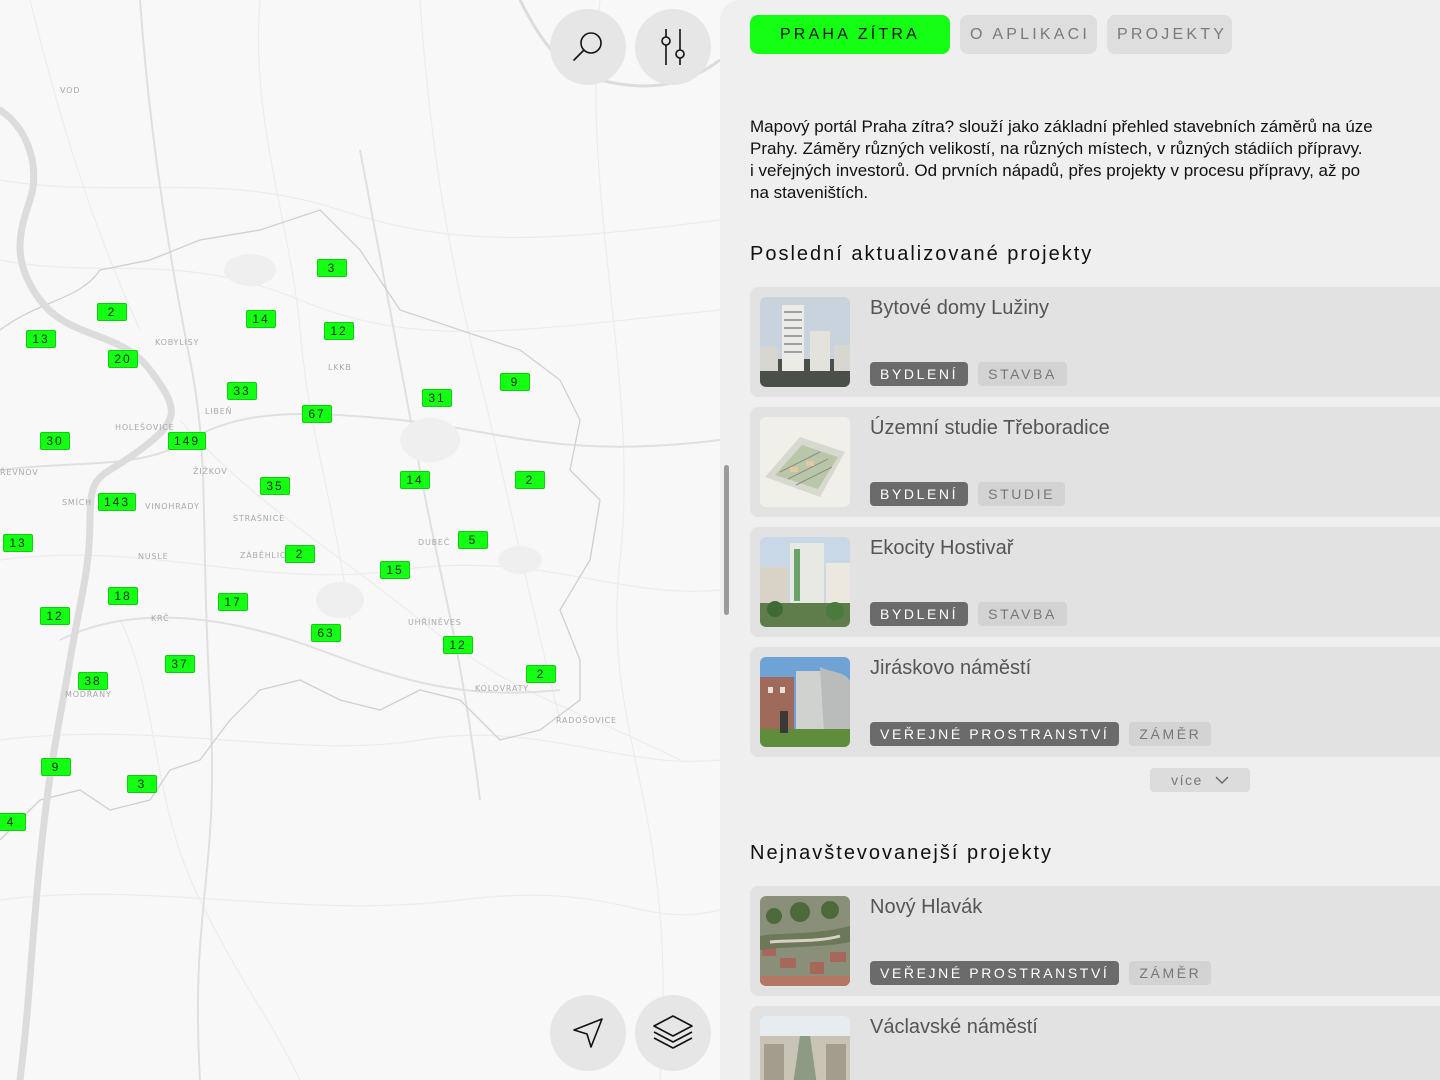 The width and height of the screenshot is (1440, 1080). I want to click on project-title: Václavské náměstí, so click(954, 1027).